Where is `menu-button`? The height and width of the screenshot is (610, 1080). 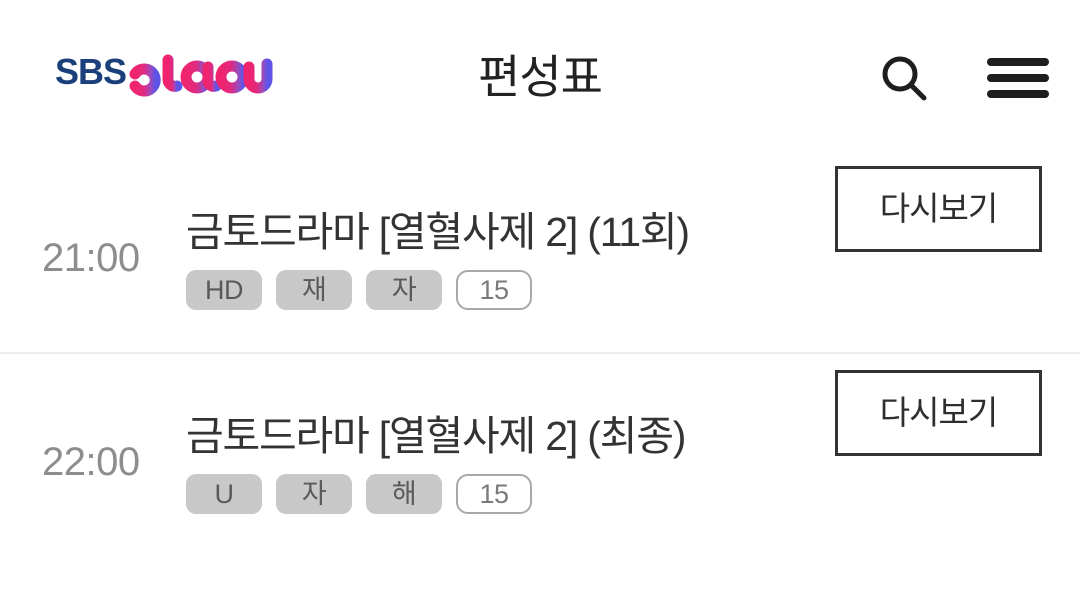 menu-button is located at coordinates (1018, 78).